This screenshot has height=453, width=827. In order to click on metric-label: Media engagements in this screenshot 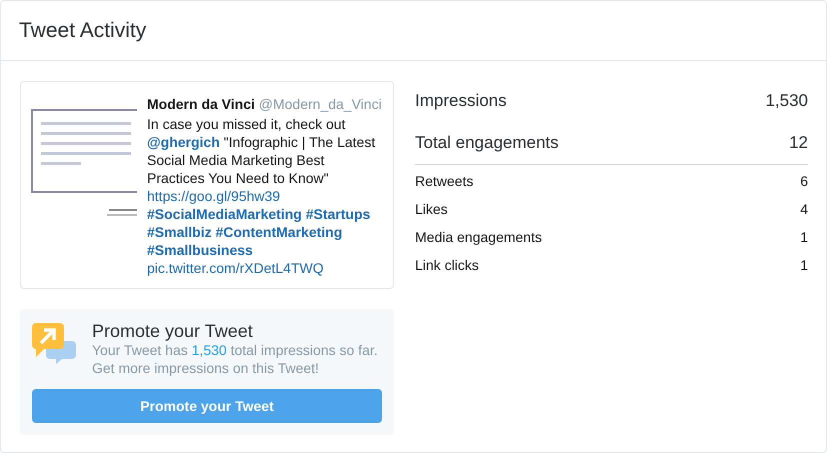, I will do `click(478, 237)`.